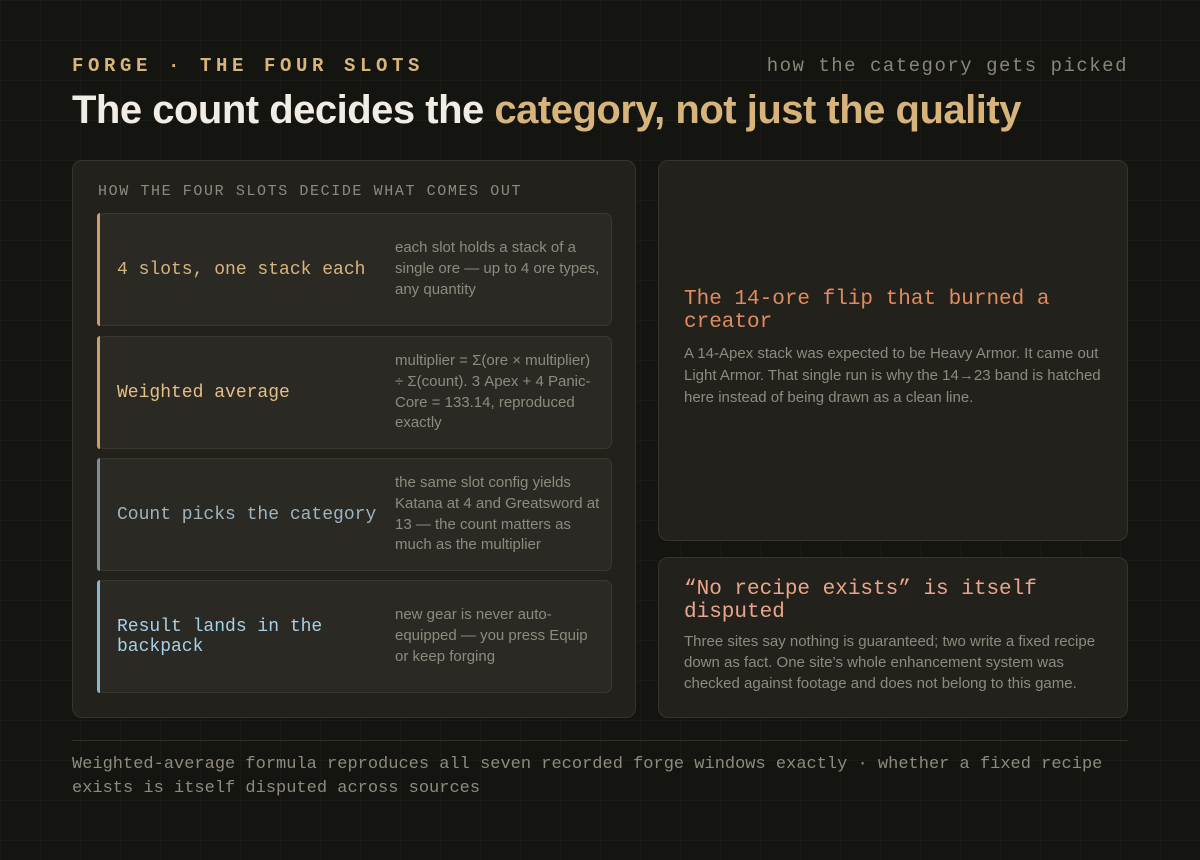 The width and height of the screenshot is (1200, 860). I want to click on slots-panel-label: HOW THE FOUR SLOTS DECIDE WHAT COMES OUT, so click(310, 191).